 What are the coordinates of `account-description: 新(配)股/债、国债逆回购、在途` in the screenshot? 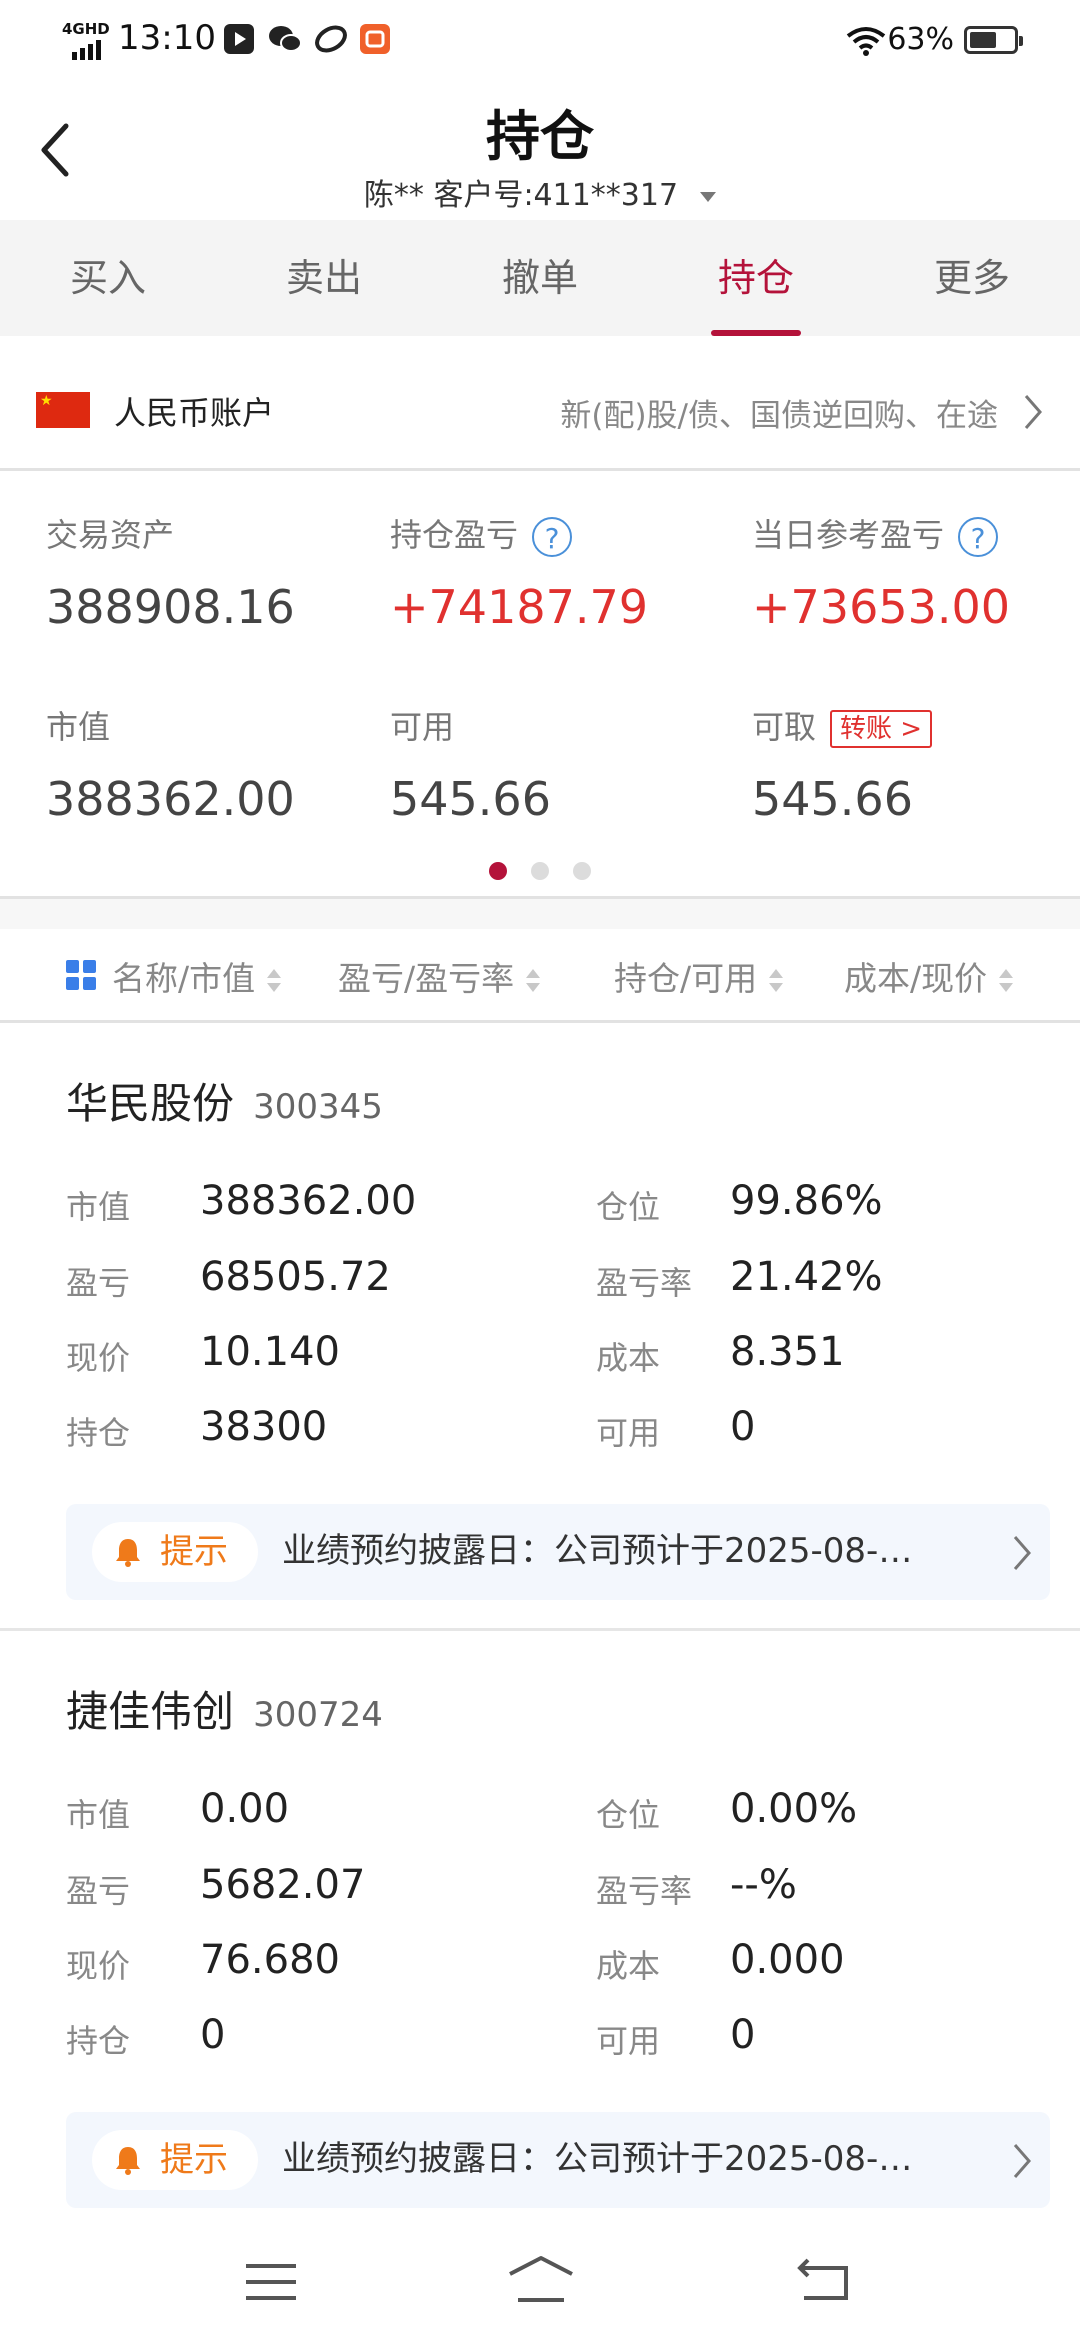 It's located at (779, 416).